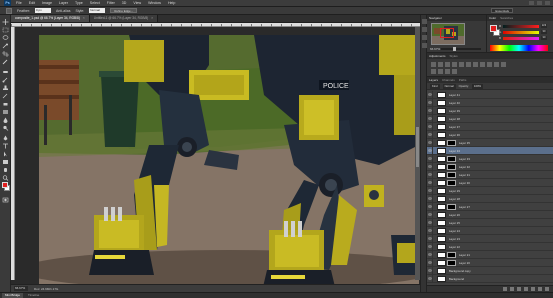 The width and height of the screenshot is (553, 298). What do you see at coordinates (435, 49) in the screenshot?
I see `navigator-zoom: 66.67%` at bounding box center [435, 49].